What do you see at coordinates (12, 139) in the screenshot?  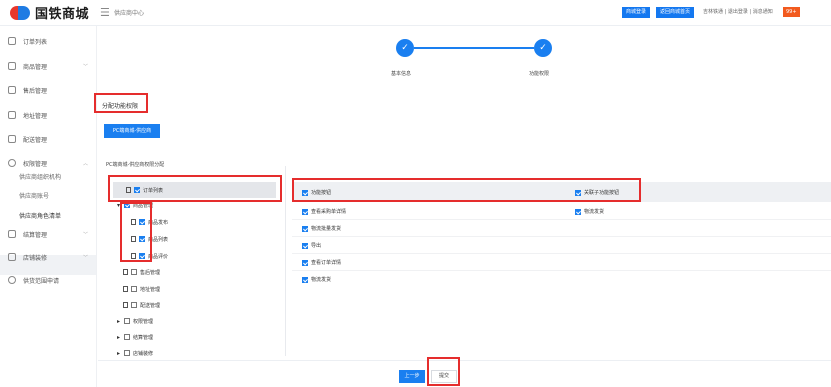 I see `delivery-icon` at bounding box center [12, 139].